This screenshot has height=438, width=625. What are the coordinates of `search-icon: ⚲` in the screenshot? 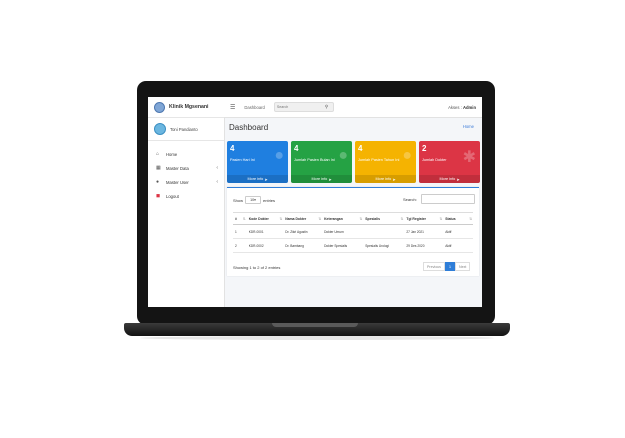 It's located at (326, 107).